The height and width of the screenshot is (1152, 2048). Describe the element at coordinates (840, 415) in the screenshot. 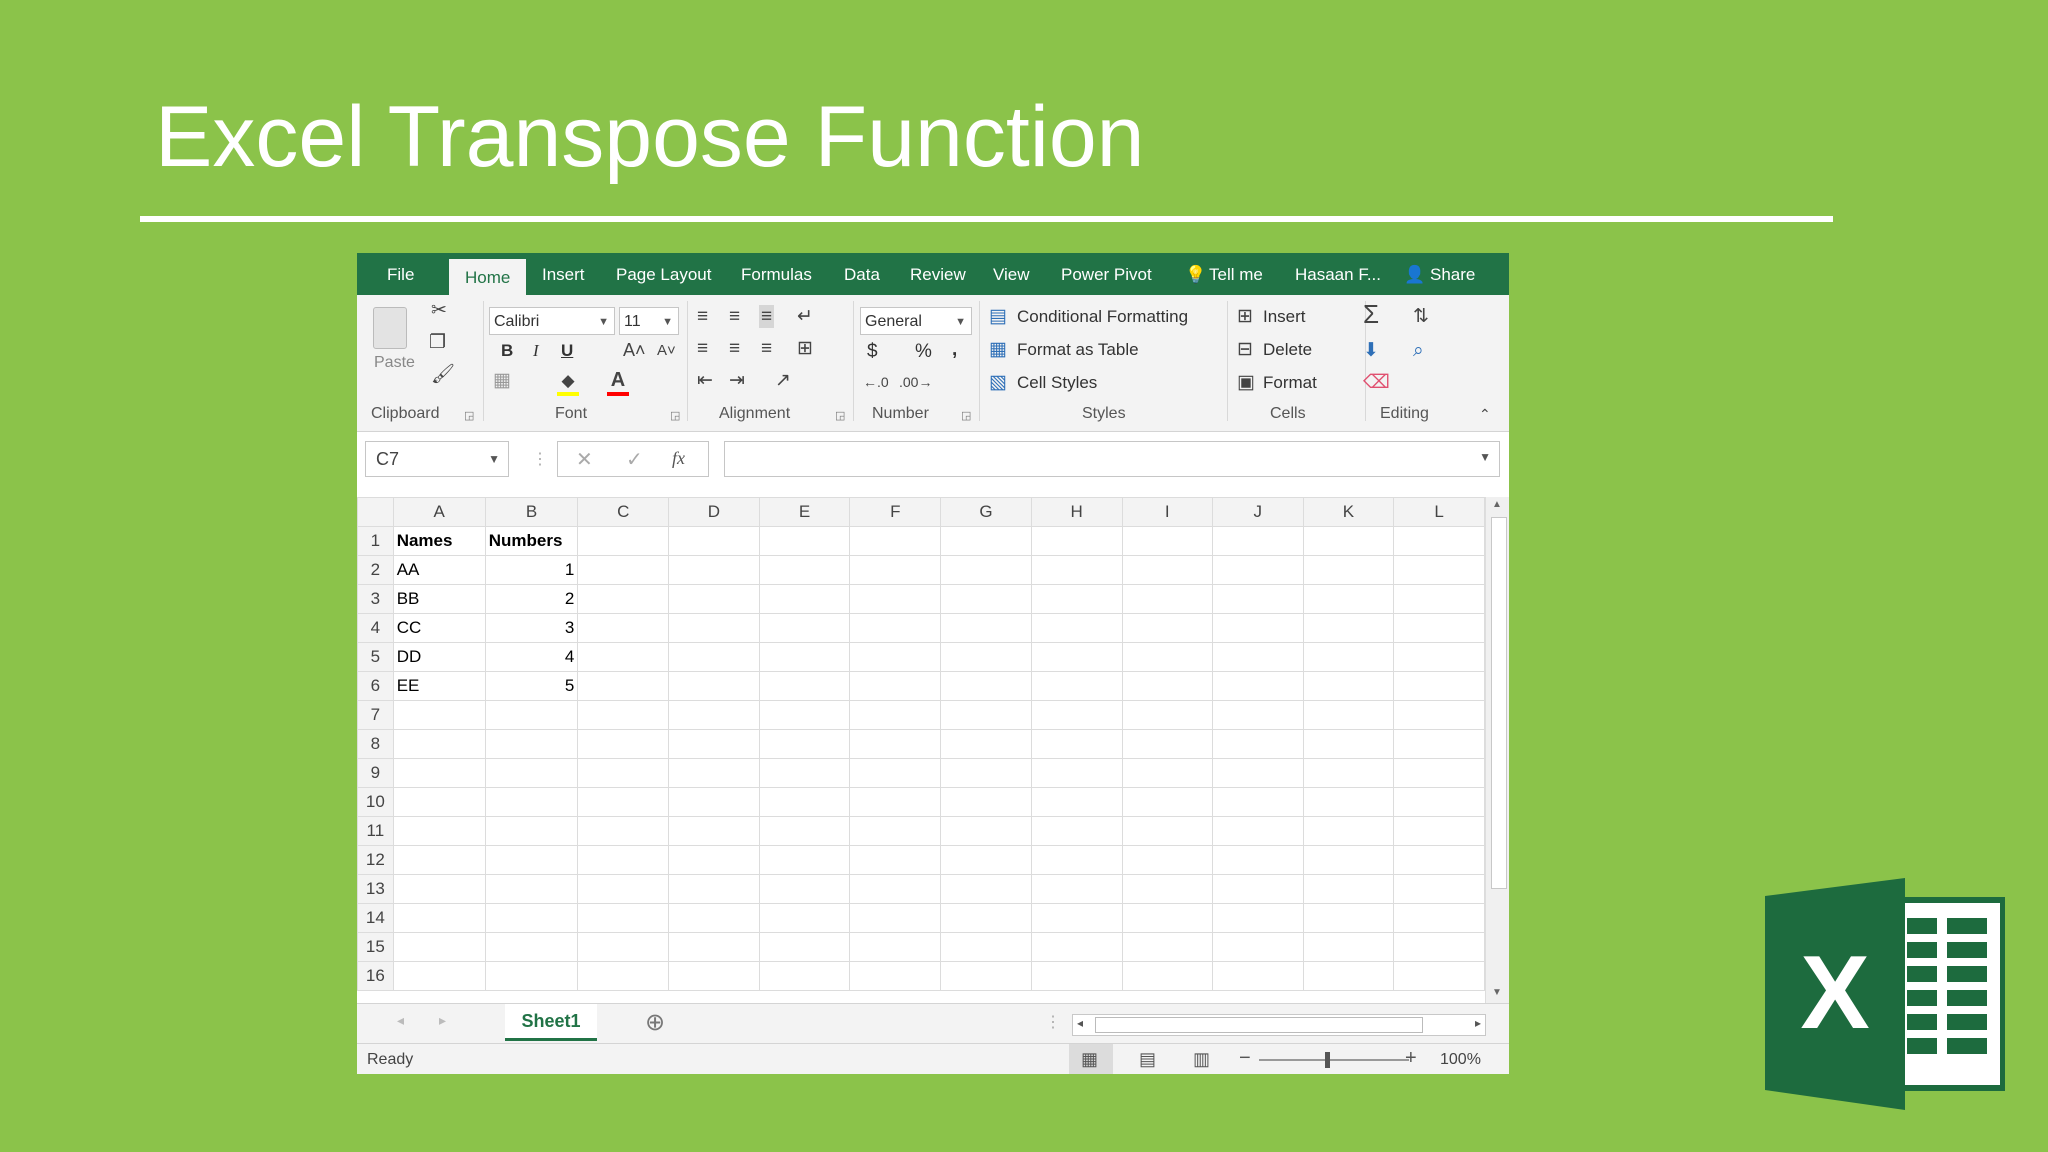

I see `alignment-dialog-launcher-icon: ◲` at that location.